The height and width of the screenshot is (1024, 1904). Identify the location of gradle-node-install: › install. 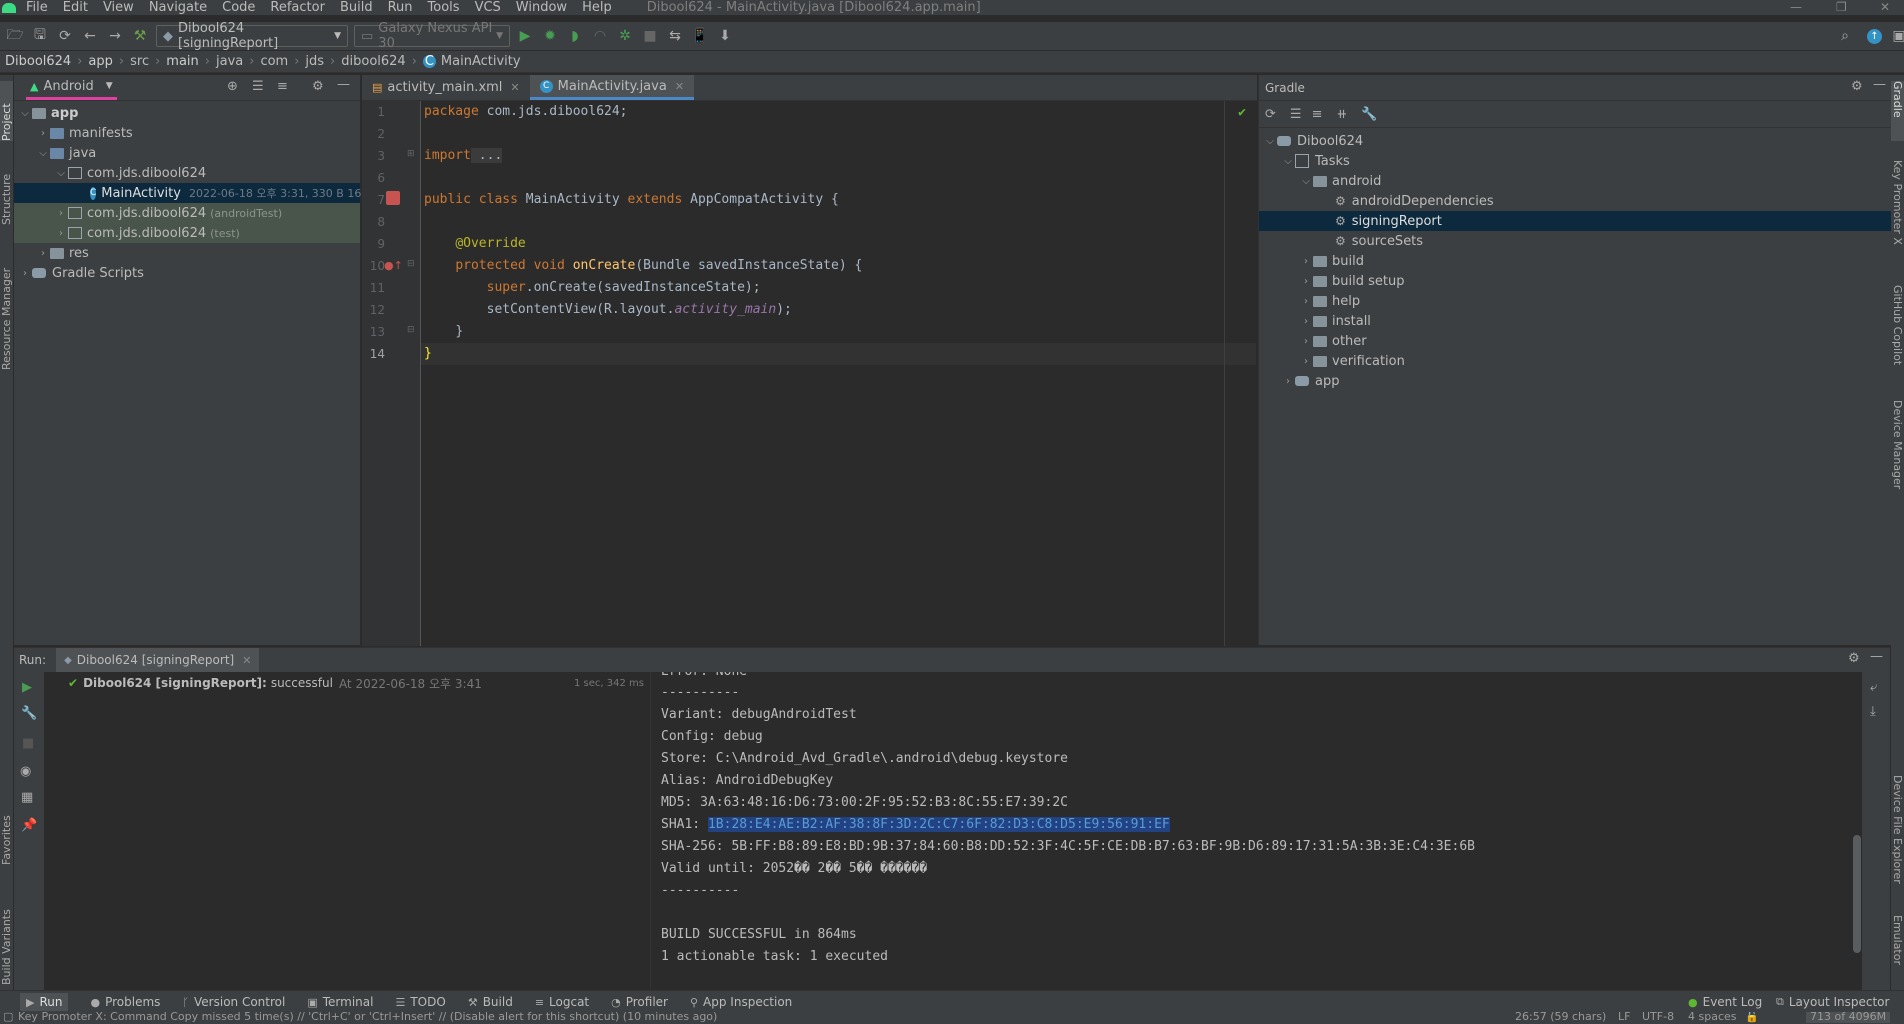
(1575, 321).